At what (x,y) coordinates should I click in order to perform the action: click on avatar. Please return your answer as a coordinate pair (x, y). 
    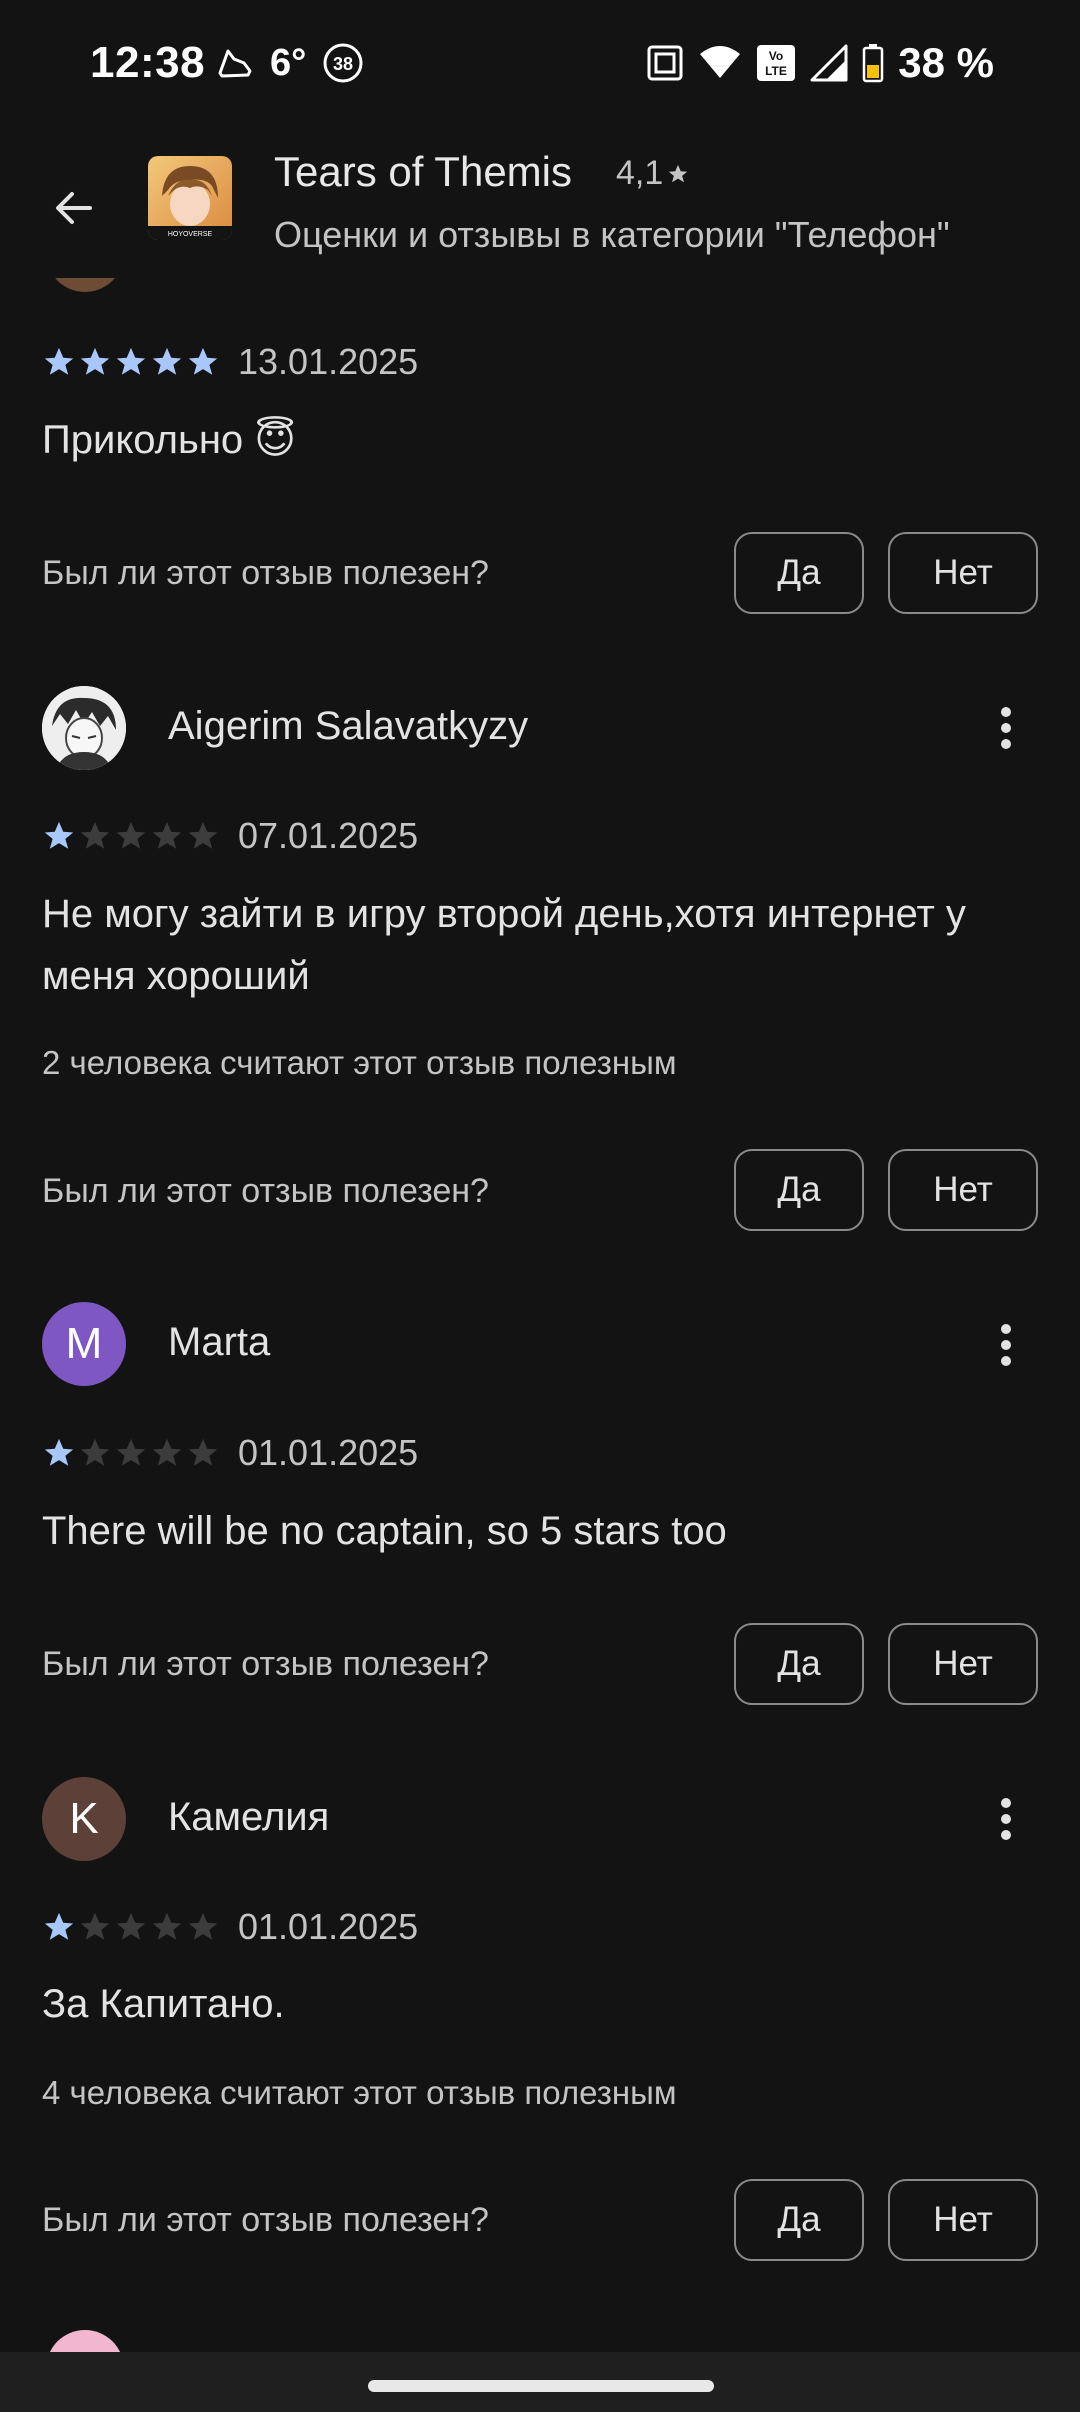
    Looking at the image, I should click on (84, 728).